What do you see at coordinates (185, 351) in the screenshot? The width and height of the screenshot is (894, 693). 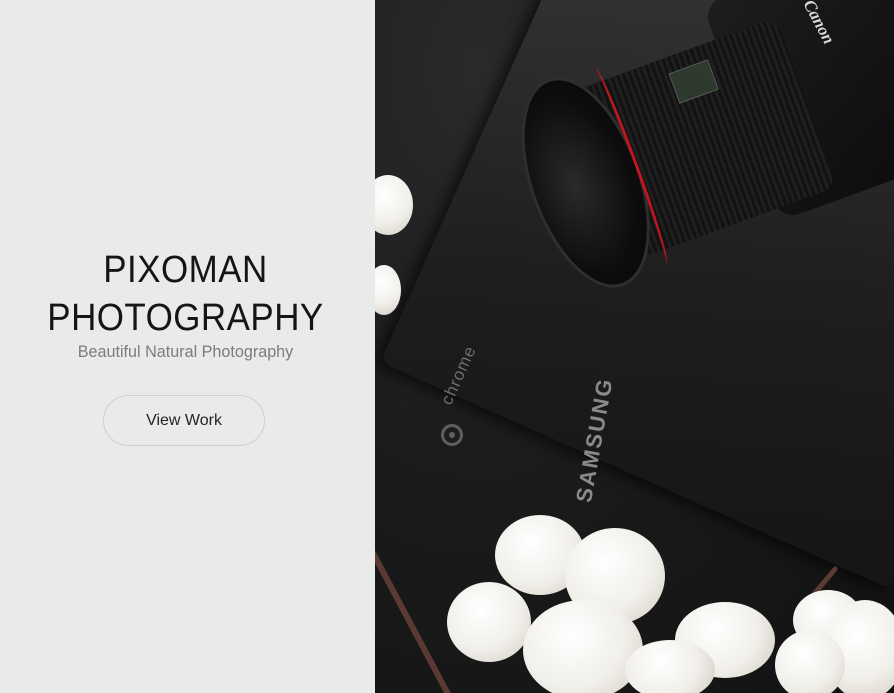 I see `brand-subtitle: Beautiful Natural Photography` at bounding box center [185, 351].